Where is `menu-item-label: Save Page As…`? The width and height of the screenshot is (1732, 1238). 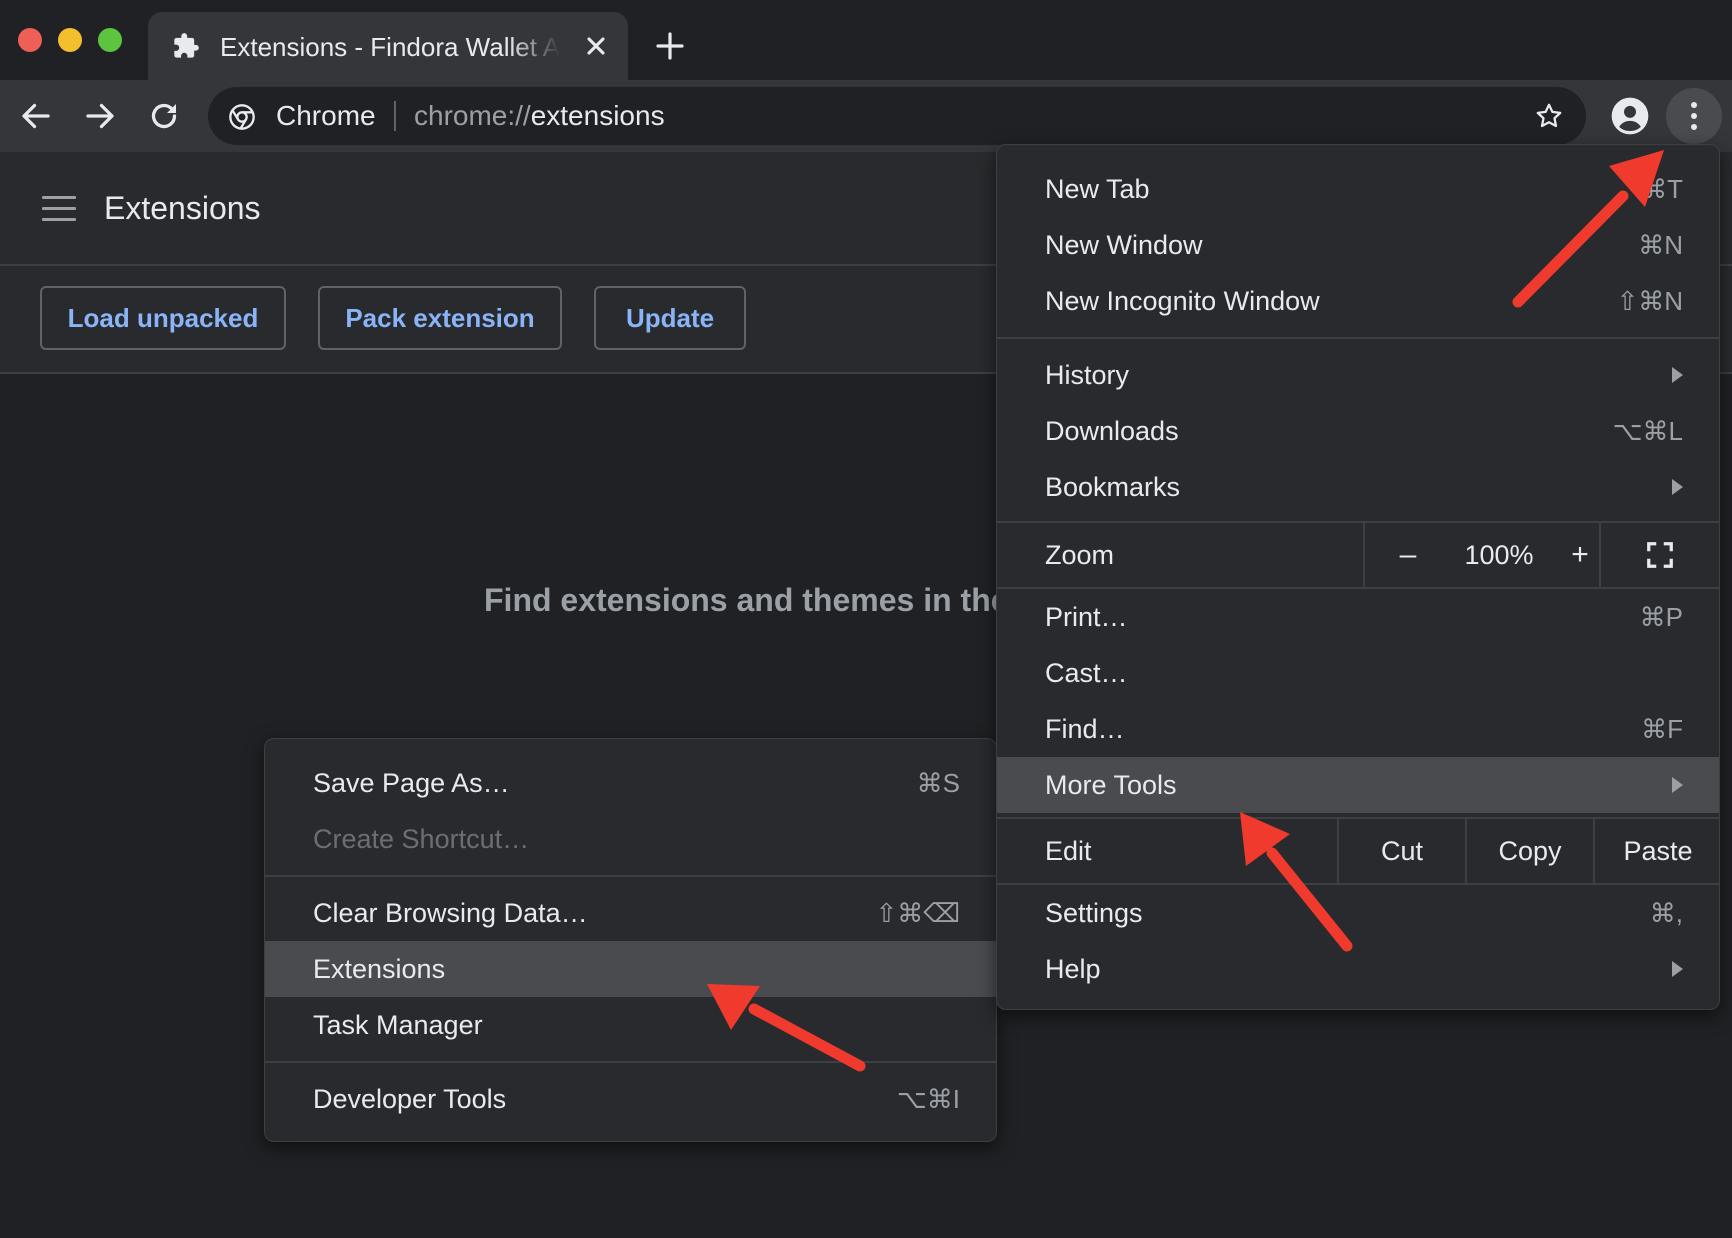
menu-item-label: Save Page As… is located at coordinates (411, 783).